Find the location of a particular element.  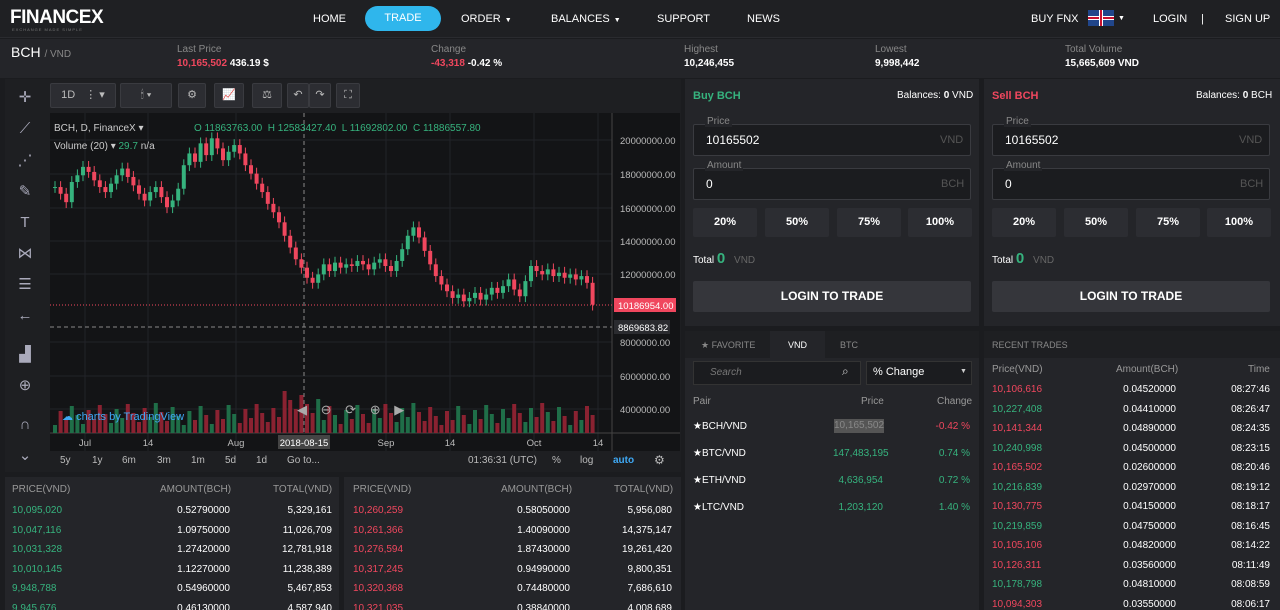

chart-settings-icon: ⚙ is located at coordinates (659, 460).